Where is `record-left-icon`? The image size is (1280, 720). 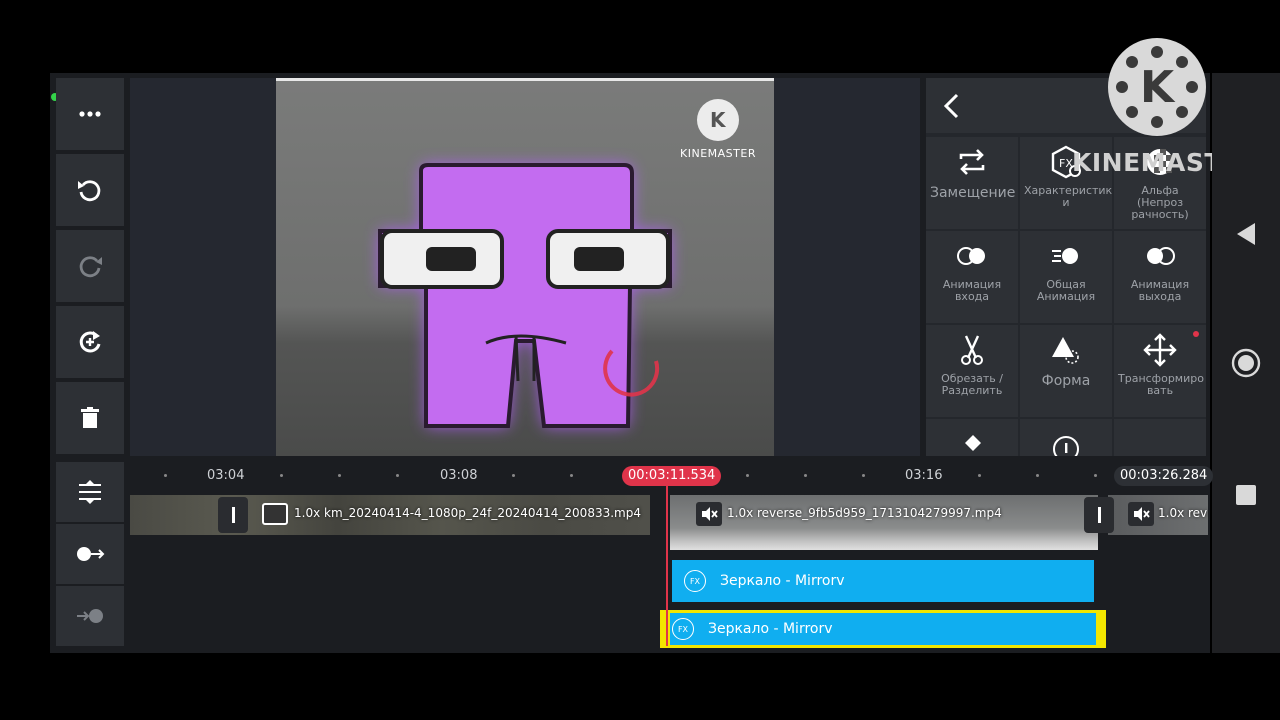
record-left-icon is located at coordinates (91, 554).